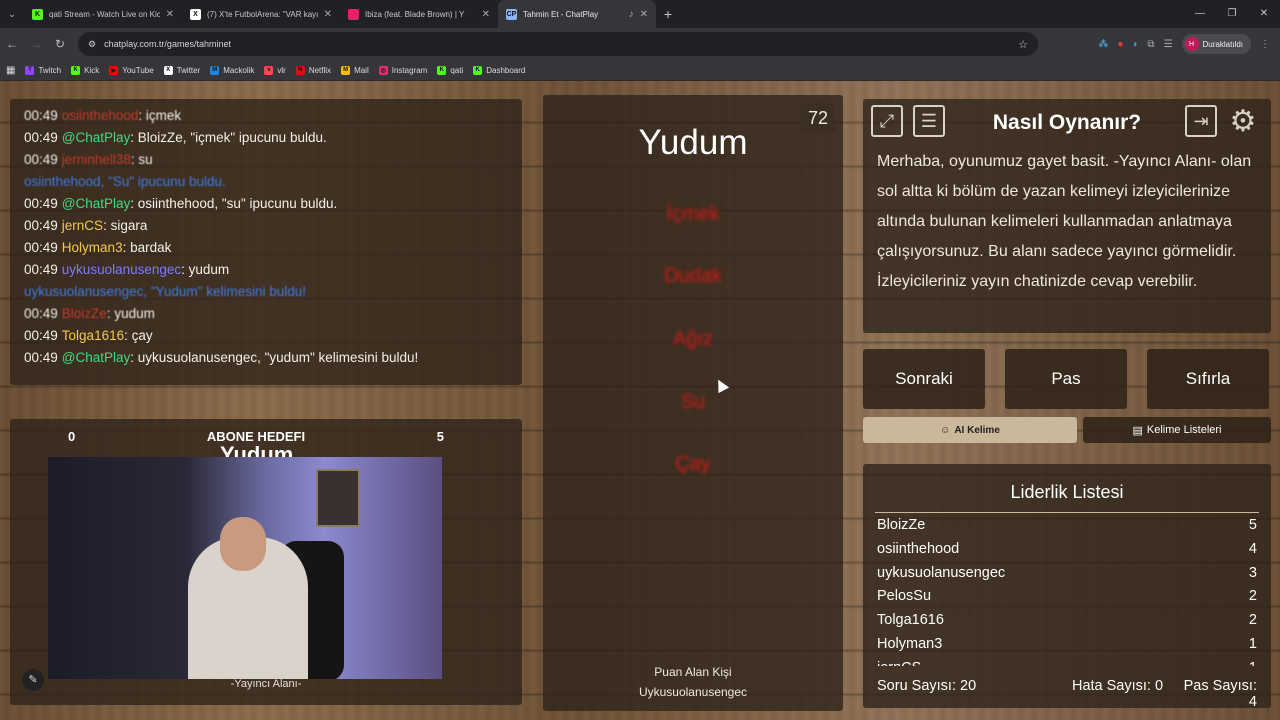  I want to click on restore-icon: ❐, so click(1232, 14).